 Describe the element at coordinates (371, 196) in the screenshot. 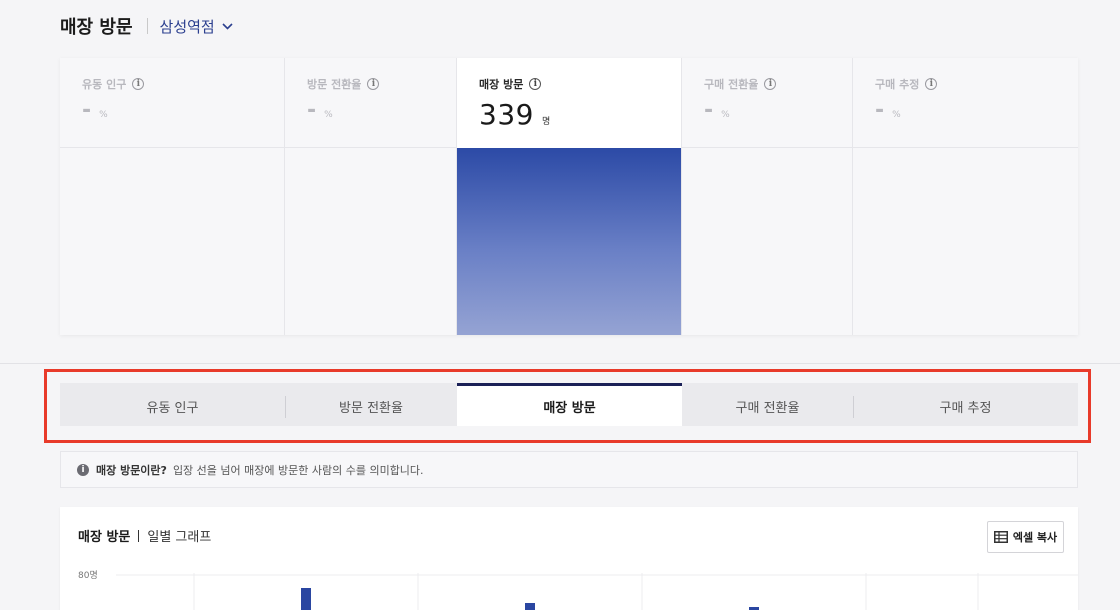

I see `funnel-col-visit-conversion: 방문 전환율 i - %` at that location.